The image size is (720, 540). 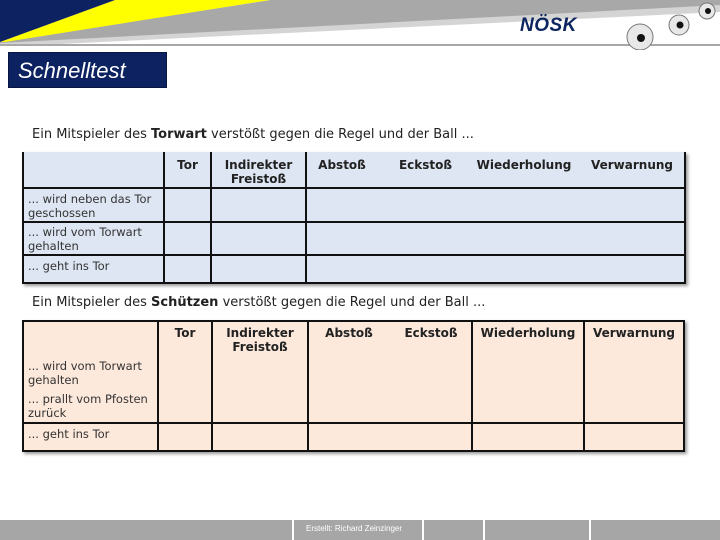 What do you see at coordinates (72, 70) in the screenshot?
I see `slide-title: Schnelltest` at bounding box center [72, 70].